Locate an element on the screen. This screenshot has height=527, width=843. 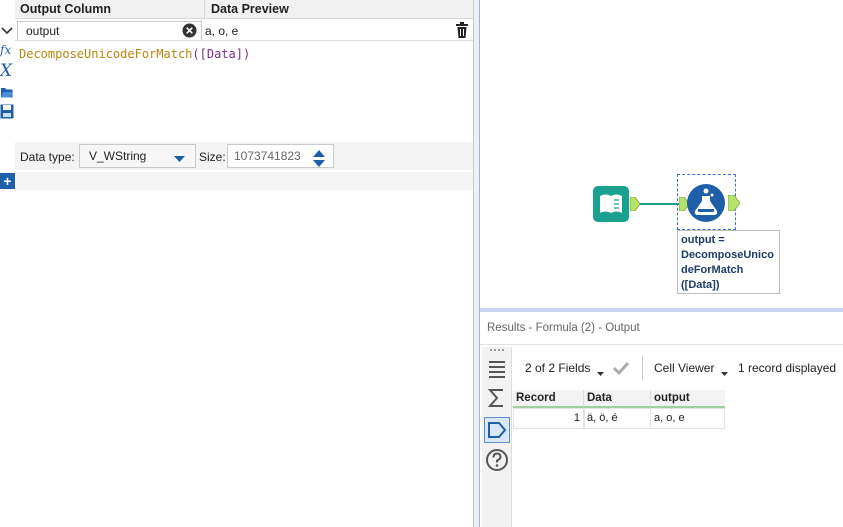
data-type-select: V_WString is located at coordinates (137, 156).